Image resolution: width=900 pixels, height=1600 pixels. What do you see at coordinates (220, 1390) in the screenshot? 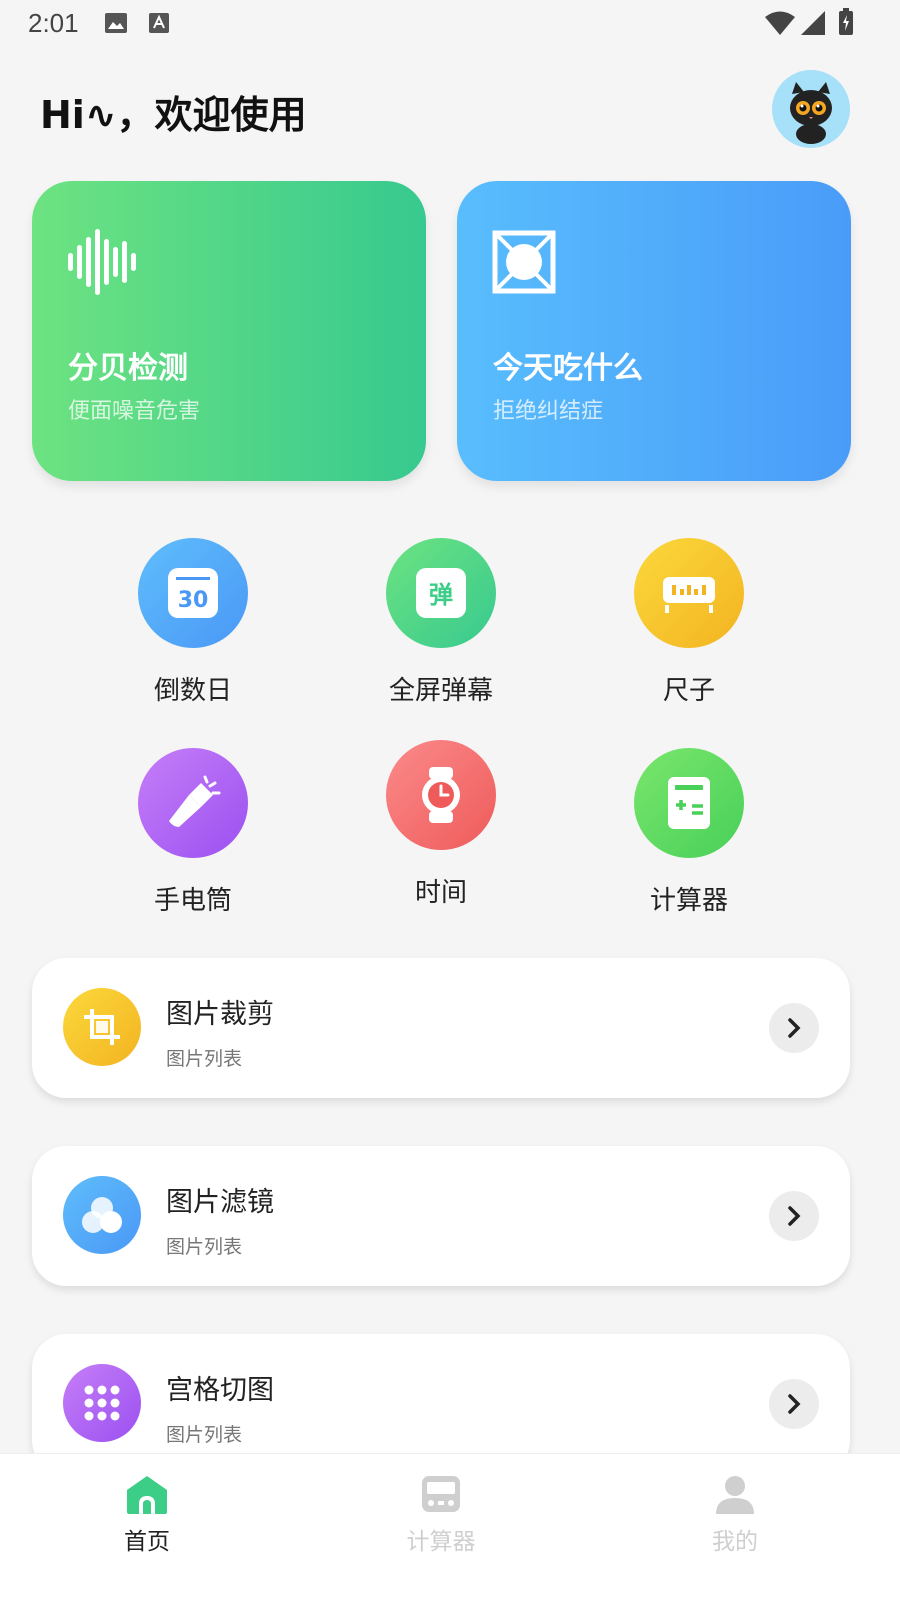
I see `list-item-title: 宫格切图` at bounding box center [220, 1390].